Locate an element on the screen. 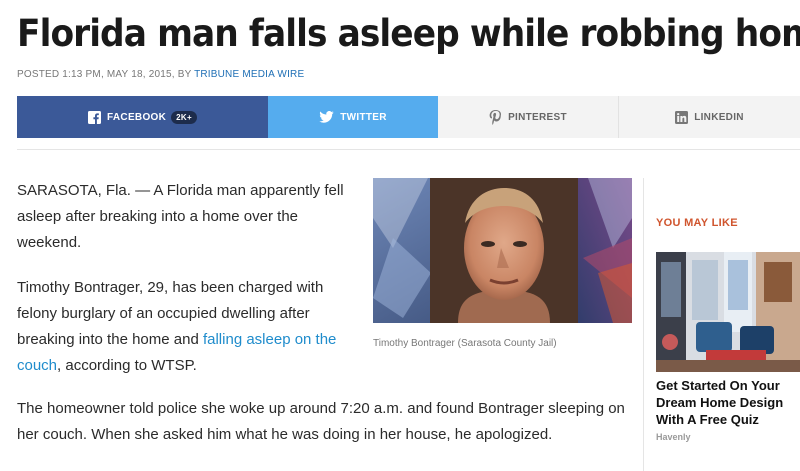 The image size is (800, 471). share-count-badge: 2K+ is located at coordinates (184, 117).